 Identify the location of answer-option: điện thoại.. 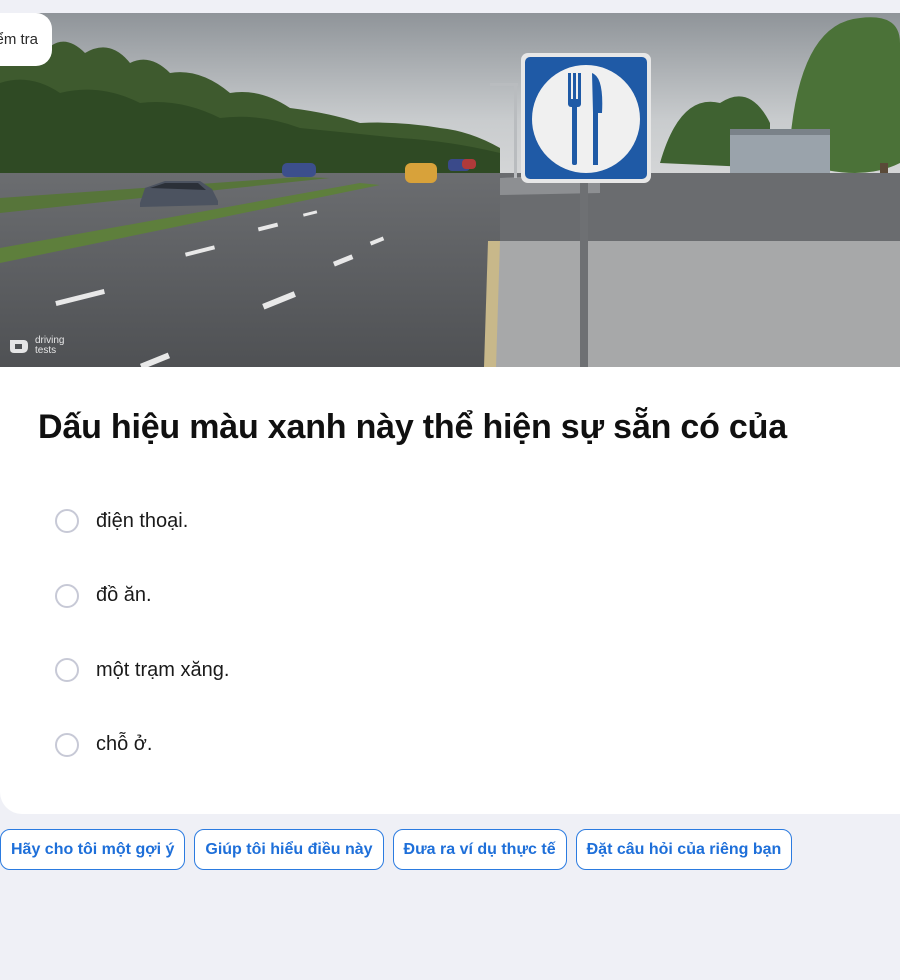
(142, 521).